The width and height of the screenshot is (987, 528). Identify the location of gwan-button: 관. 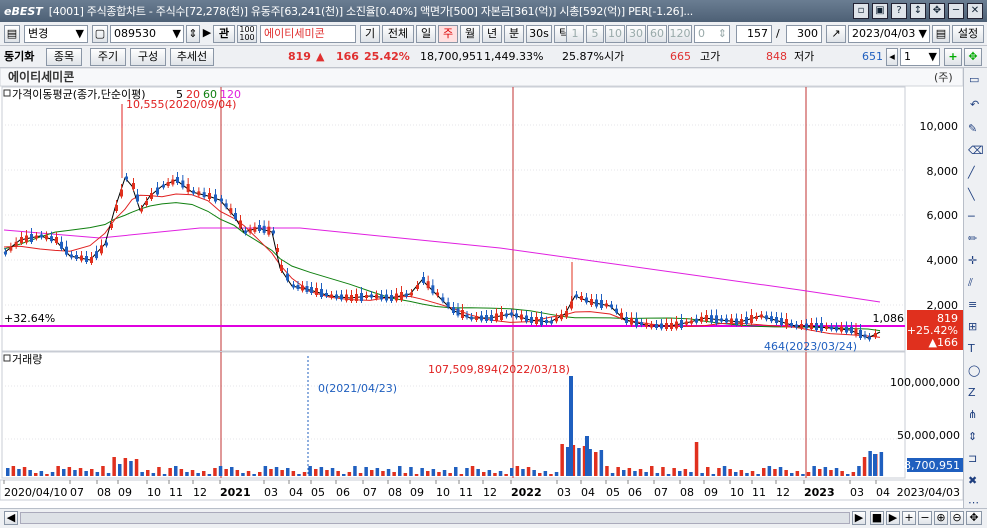
(224, 34).